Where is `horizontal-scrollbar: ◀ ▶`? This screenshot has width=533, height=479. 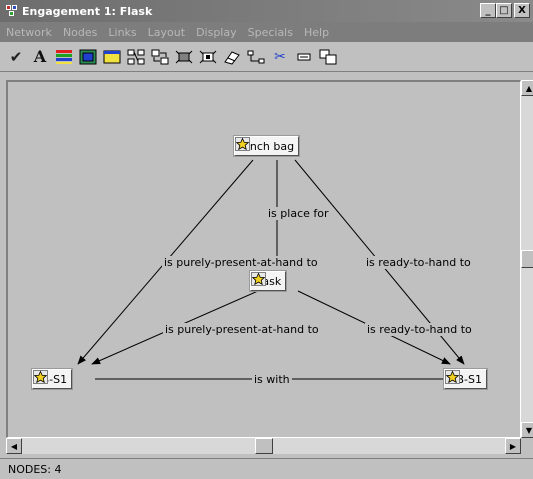 horizontal-scrollbar: ◀ ▶ is located at coordinates (263, 446).